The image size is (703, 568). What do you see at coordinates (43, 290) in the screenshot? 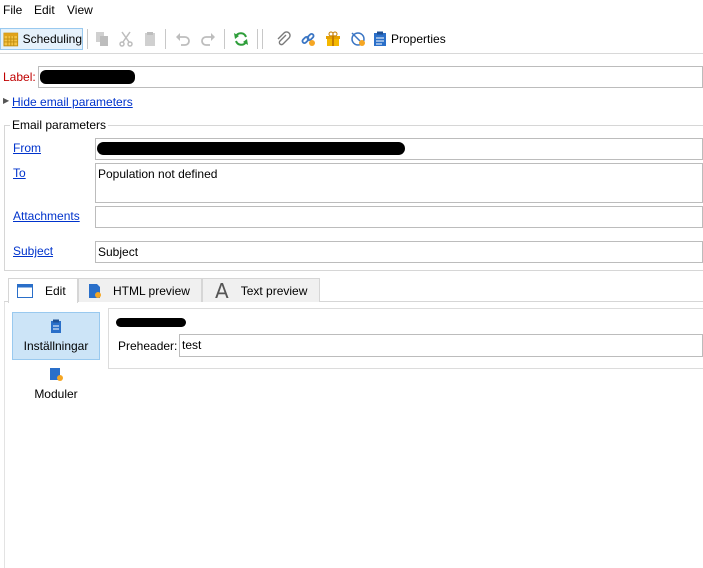
I see `tab-edit: Edit` at bounding box center [43, 290].